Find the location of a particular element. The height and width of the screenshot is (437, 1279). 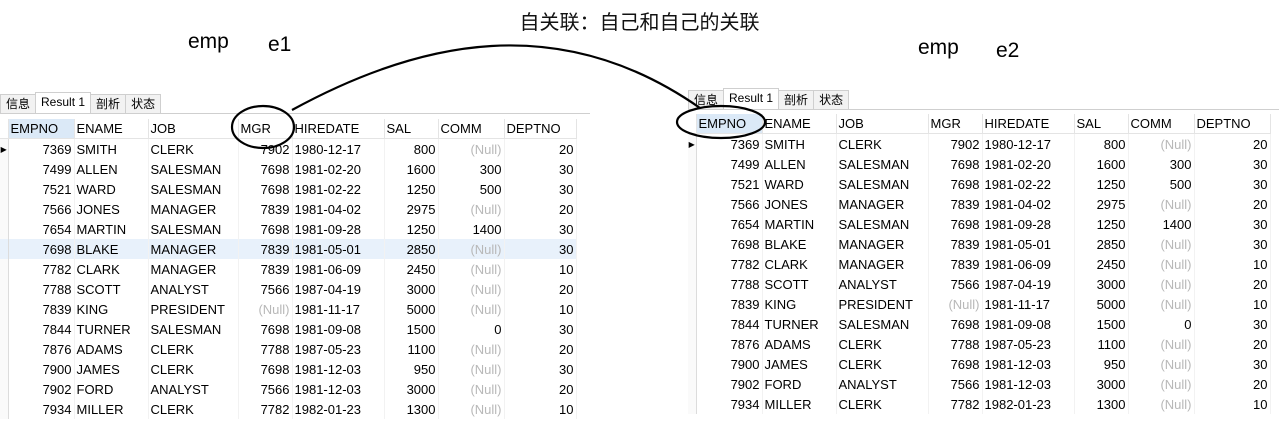

empno-highlight-circle is located at coordinates (721, 122).